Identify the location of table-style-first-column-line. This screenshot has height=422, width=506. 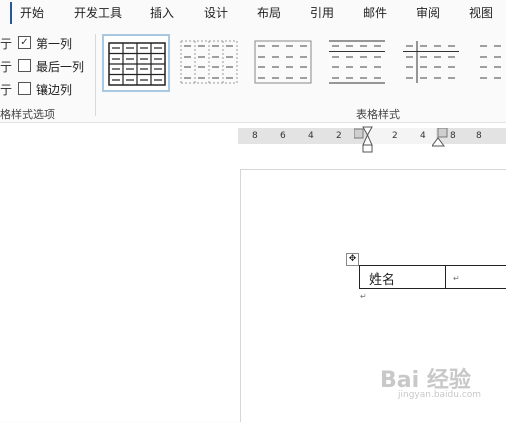
(432, 63).